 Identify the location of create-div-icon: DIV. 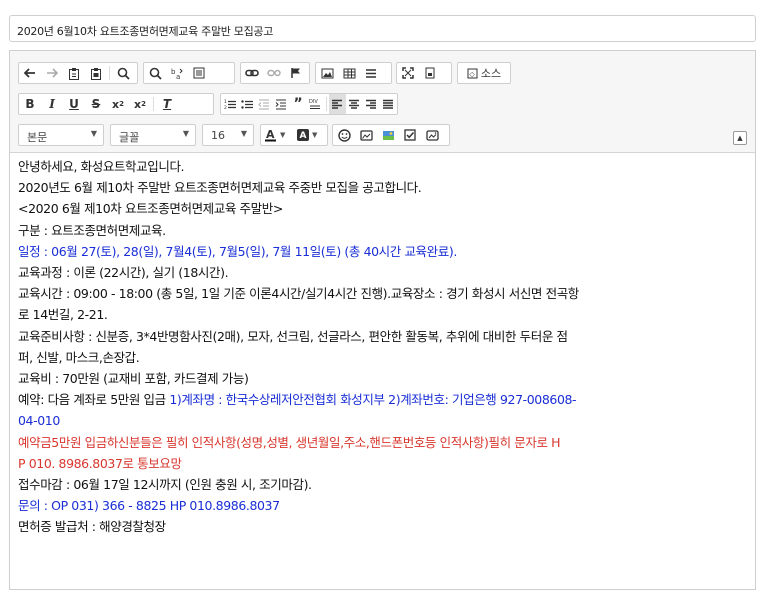
(315, 104).